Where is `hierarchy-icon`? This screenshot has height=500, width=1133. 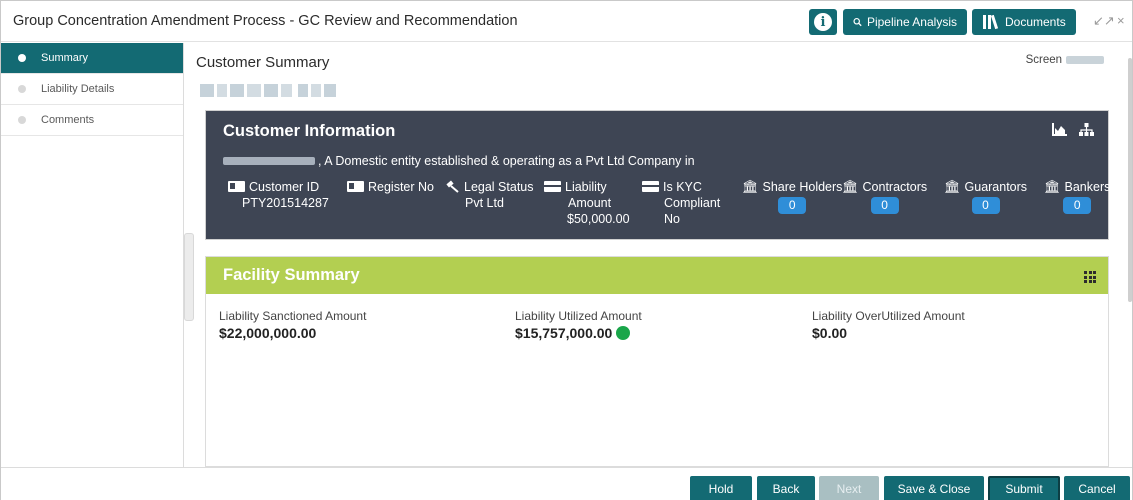
hierarchy-icon is located at coordinates (1086, 129).